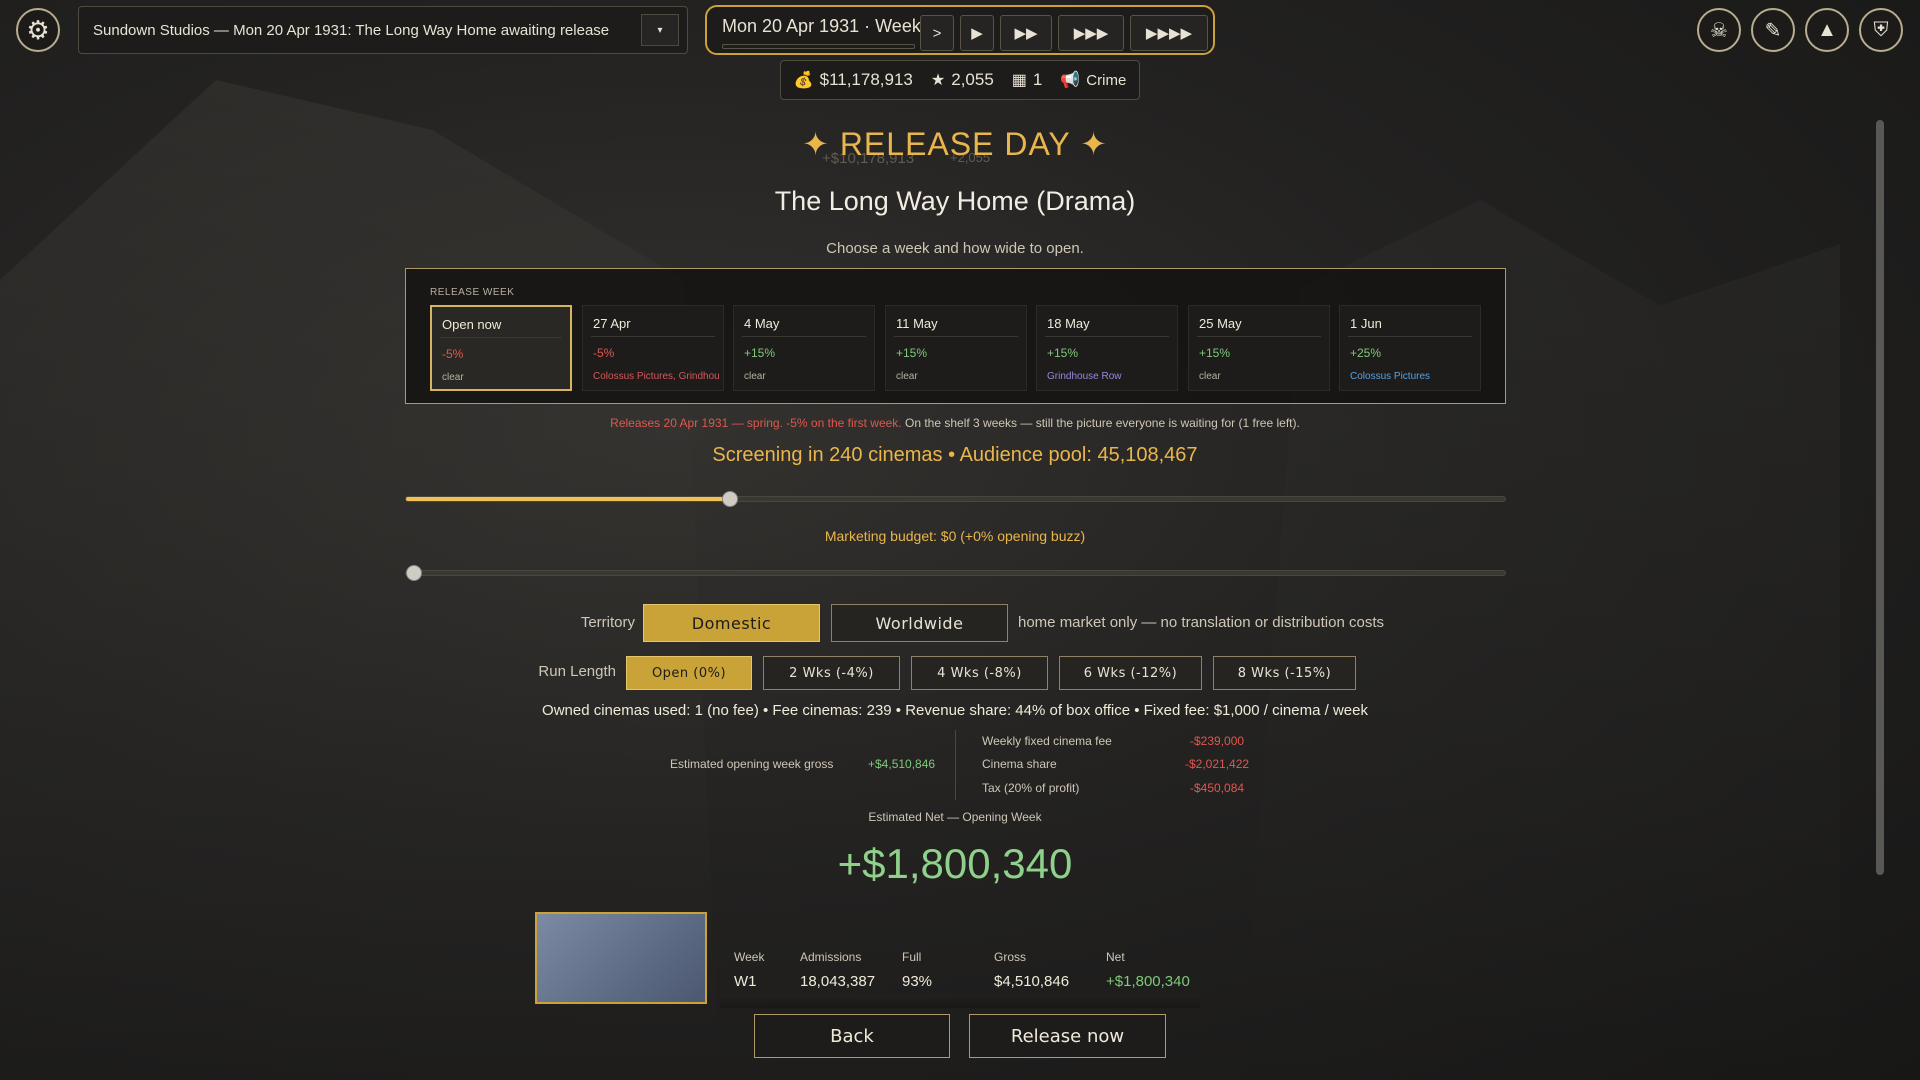  Describe the element at coordinates (831, 957) in the screenshot. I see `table-header-admissions: Admissions` at that location.